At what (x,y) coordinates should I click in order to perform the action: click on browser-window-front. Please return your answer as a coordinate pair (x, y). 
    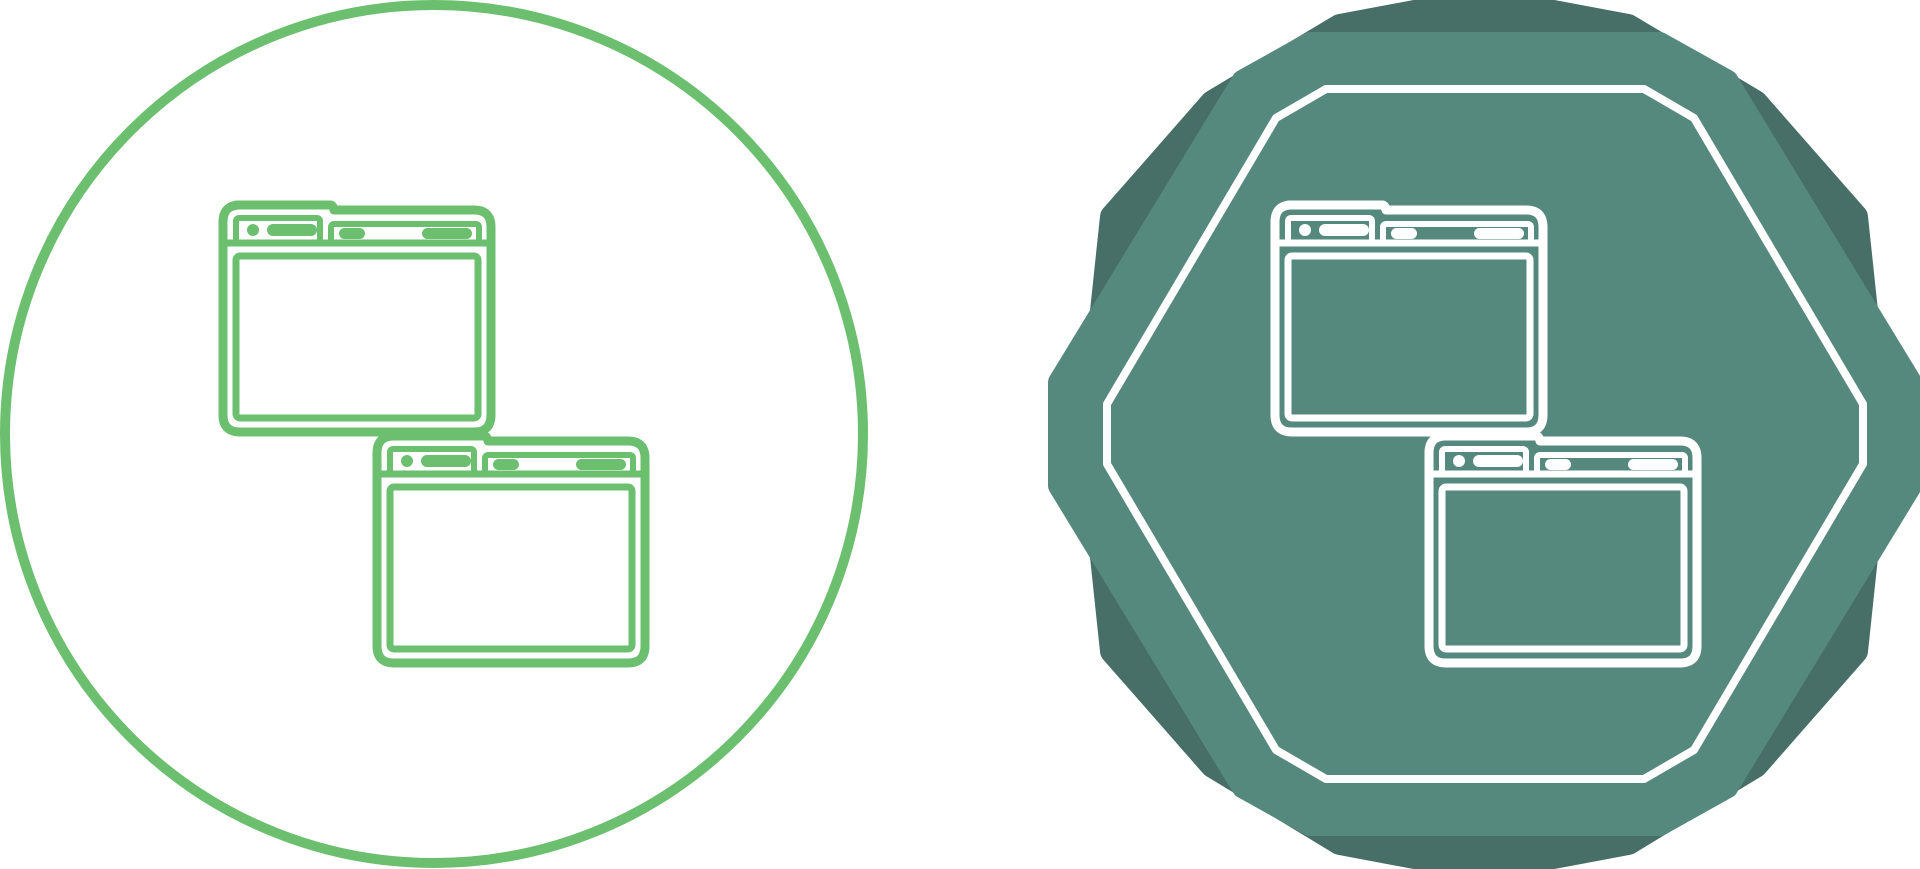
    Looking at the image, I should click on (511, 549).